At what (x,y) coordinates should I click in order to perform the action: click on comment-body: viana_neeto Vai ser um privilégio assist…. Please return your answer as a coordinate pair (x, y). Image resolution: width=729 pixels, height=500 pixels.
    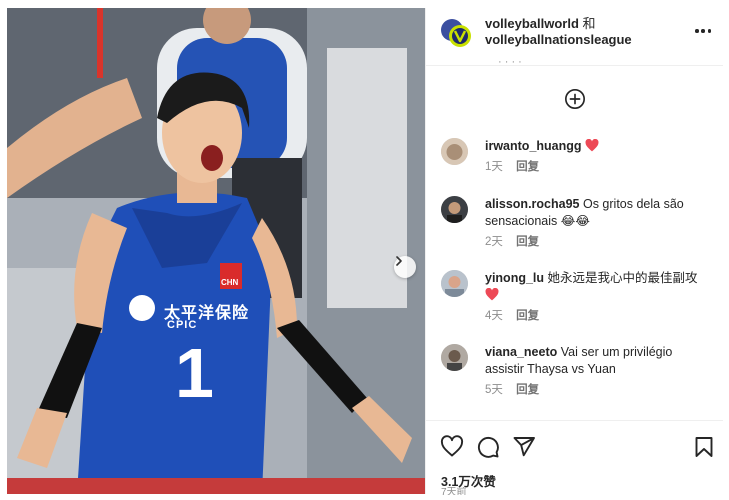
    Looking at the image, I should click on (599, 371).